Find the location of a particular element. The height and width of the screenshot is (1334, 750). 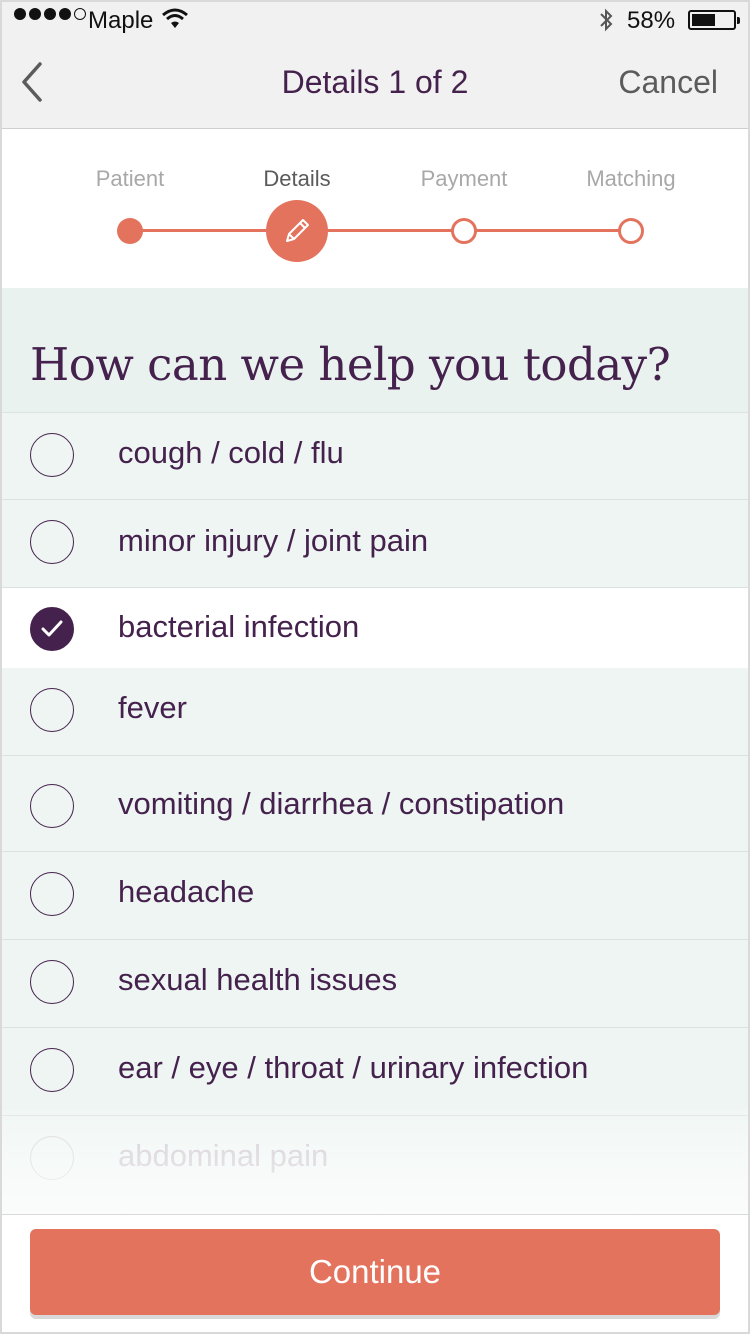

step-dot-details is located at coordinates (297, 231).